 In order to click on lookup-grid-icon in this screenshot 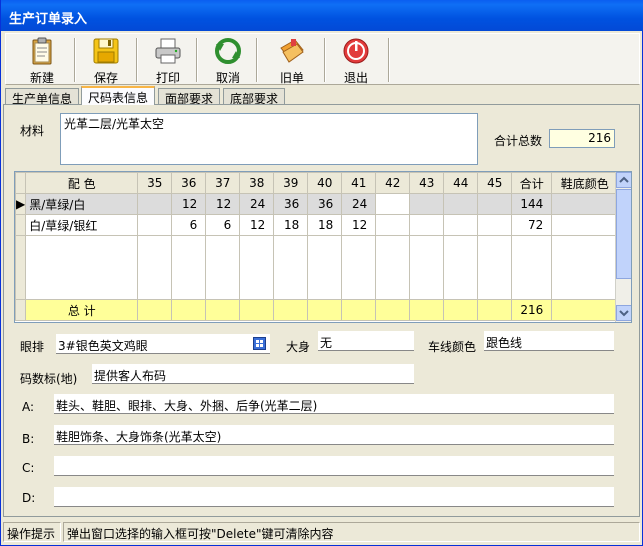, I will do `click(259, 343)`.